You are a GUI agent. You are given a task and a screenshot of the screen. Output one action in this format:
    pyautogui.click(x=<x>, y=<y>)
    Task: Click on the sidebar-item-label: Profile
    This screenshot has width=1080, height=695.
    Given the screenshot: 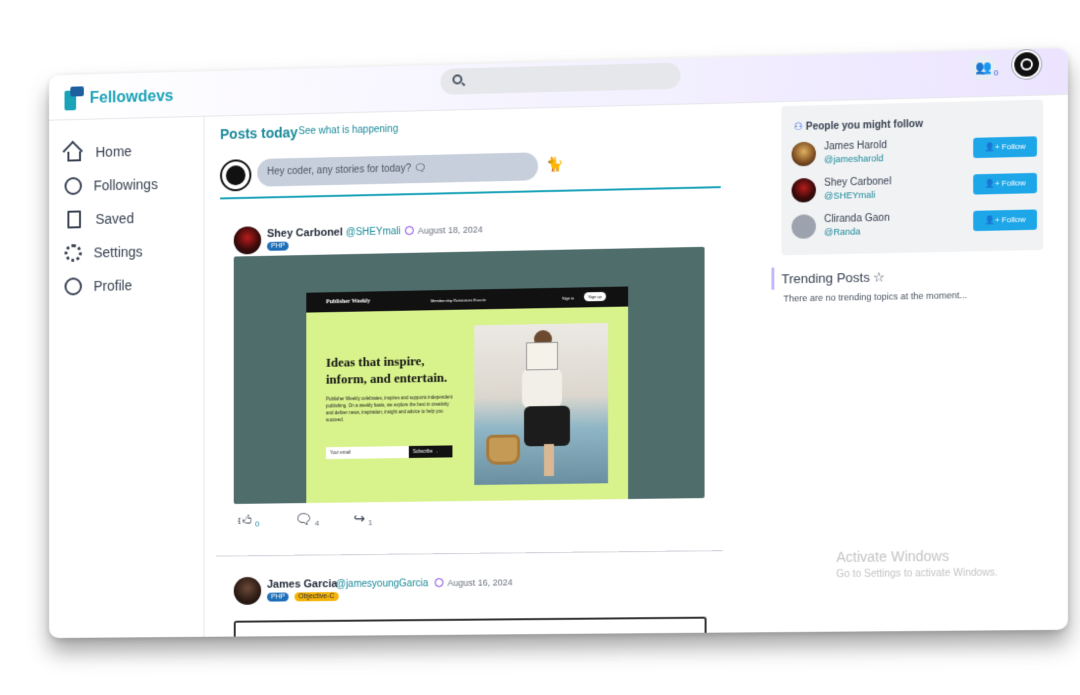 What is the action you would take?
    pyautogui.click(x=113, y=285)
    